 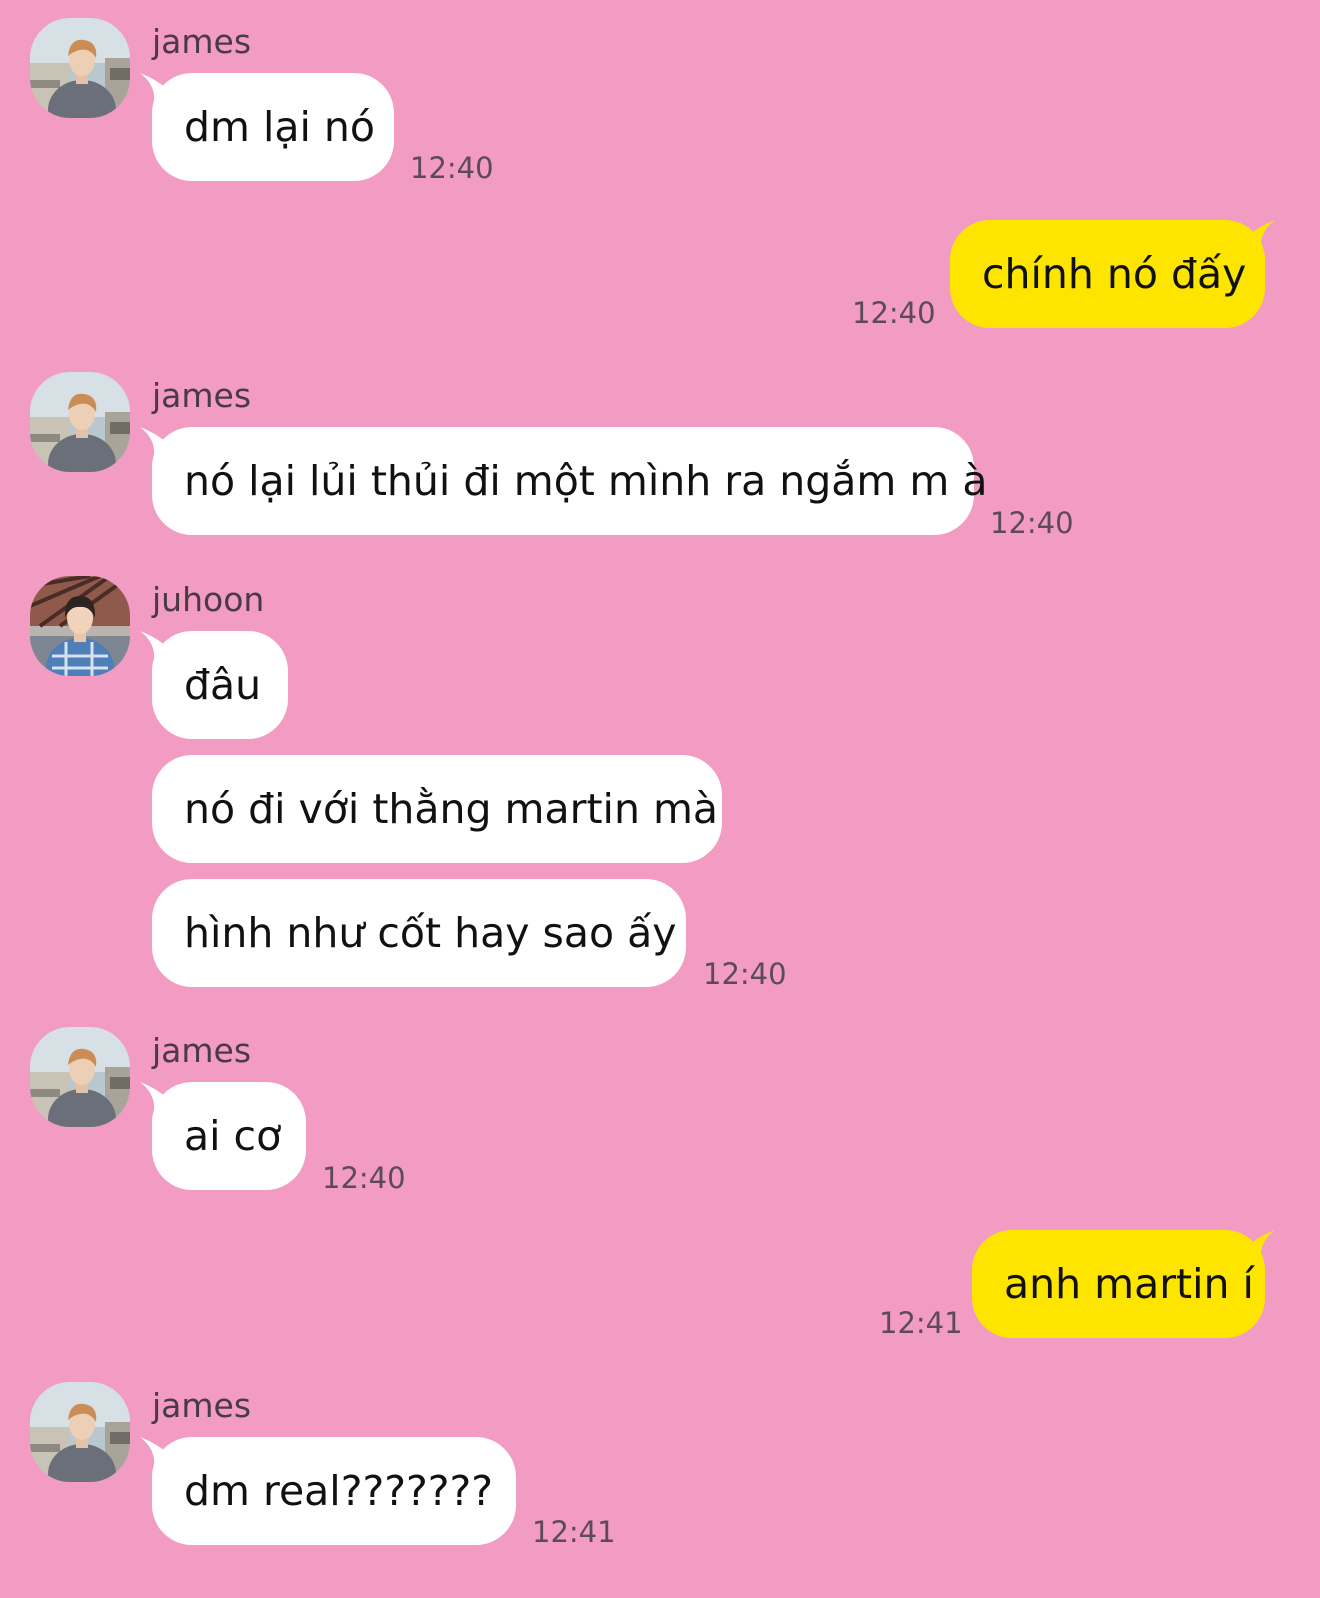 I want to click on avatar-juhoon, so click(x=80, y=626).